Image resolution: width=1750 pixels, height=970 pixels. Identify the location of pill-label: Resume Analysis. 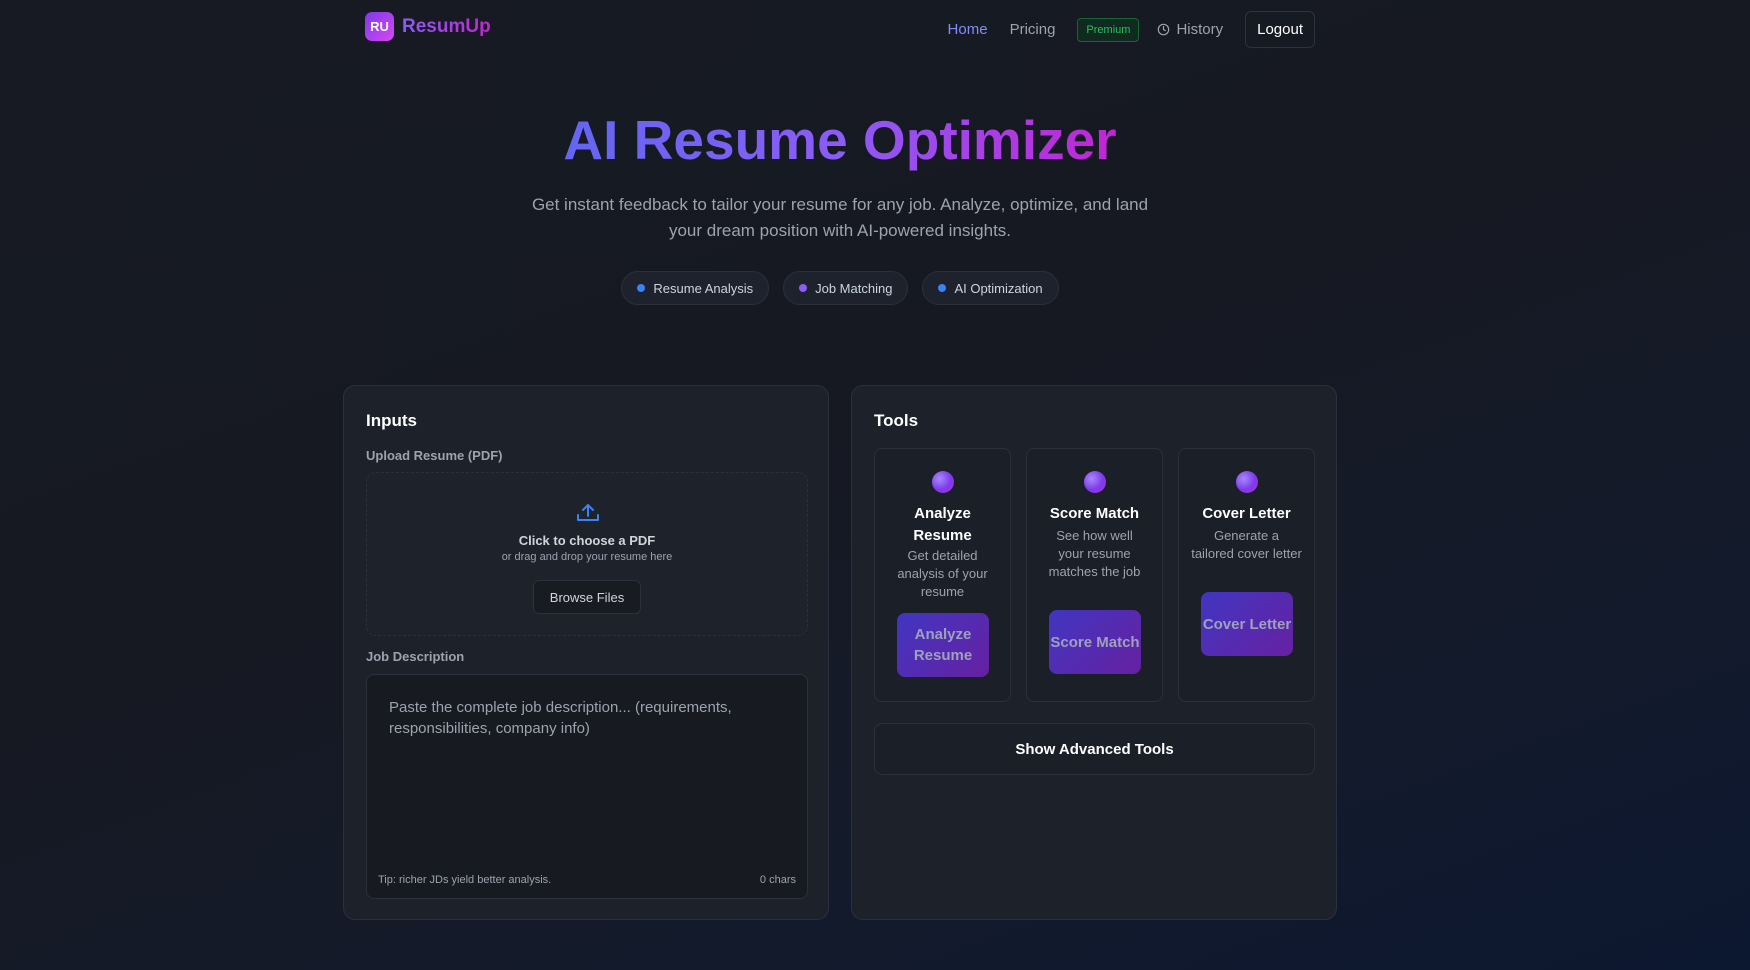
(703, 288).